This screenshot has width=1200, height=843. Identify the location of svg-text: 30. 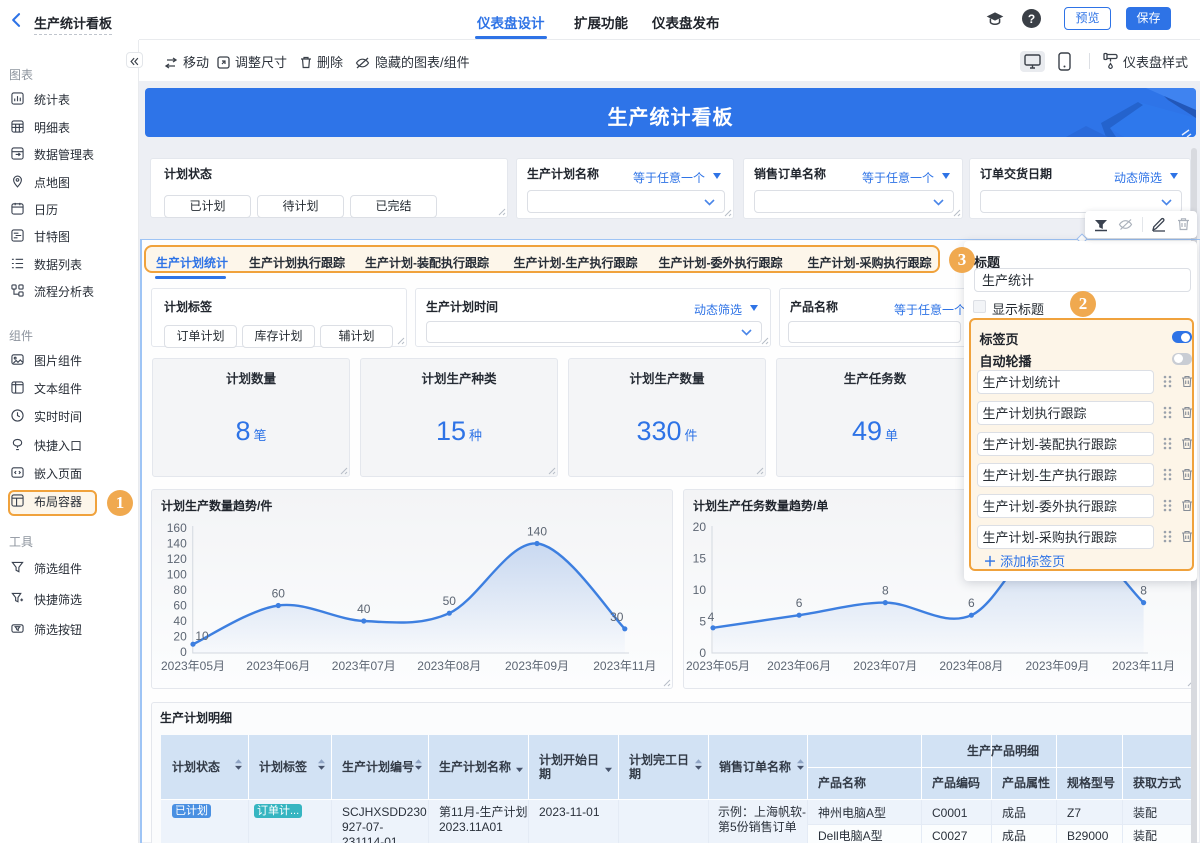
(617, 617).